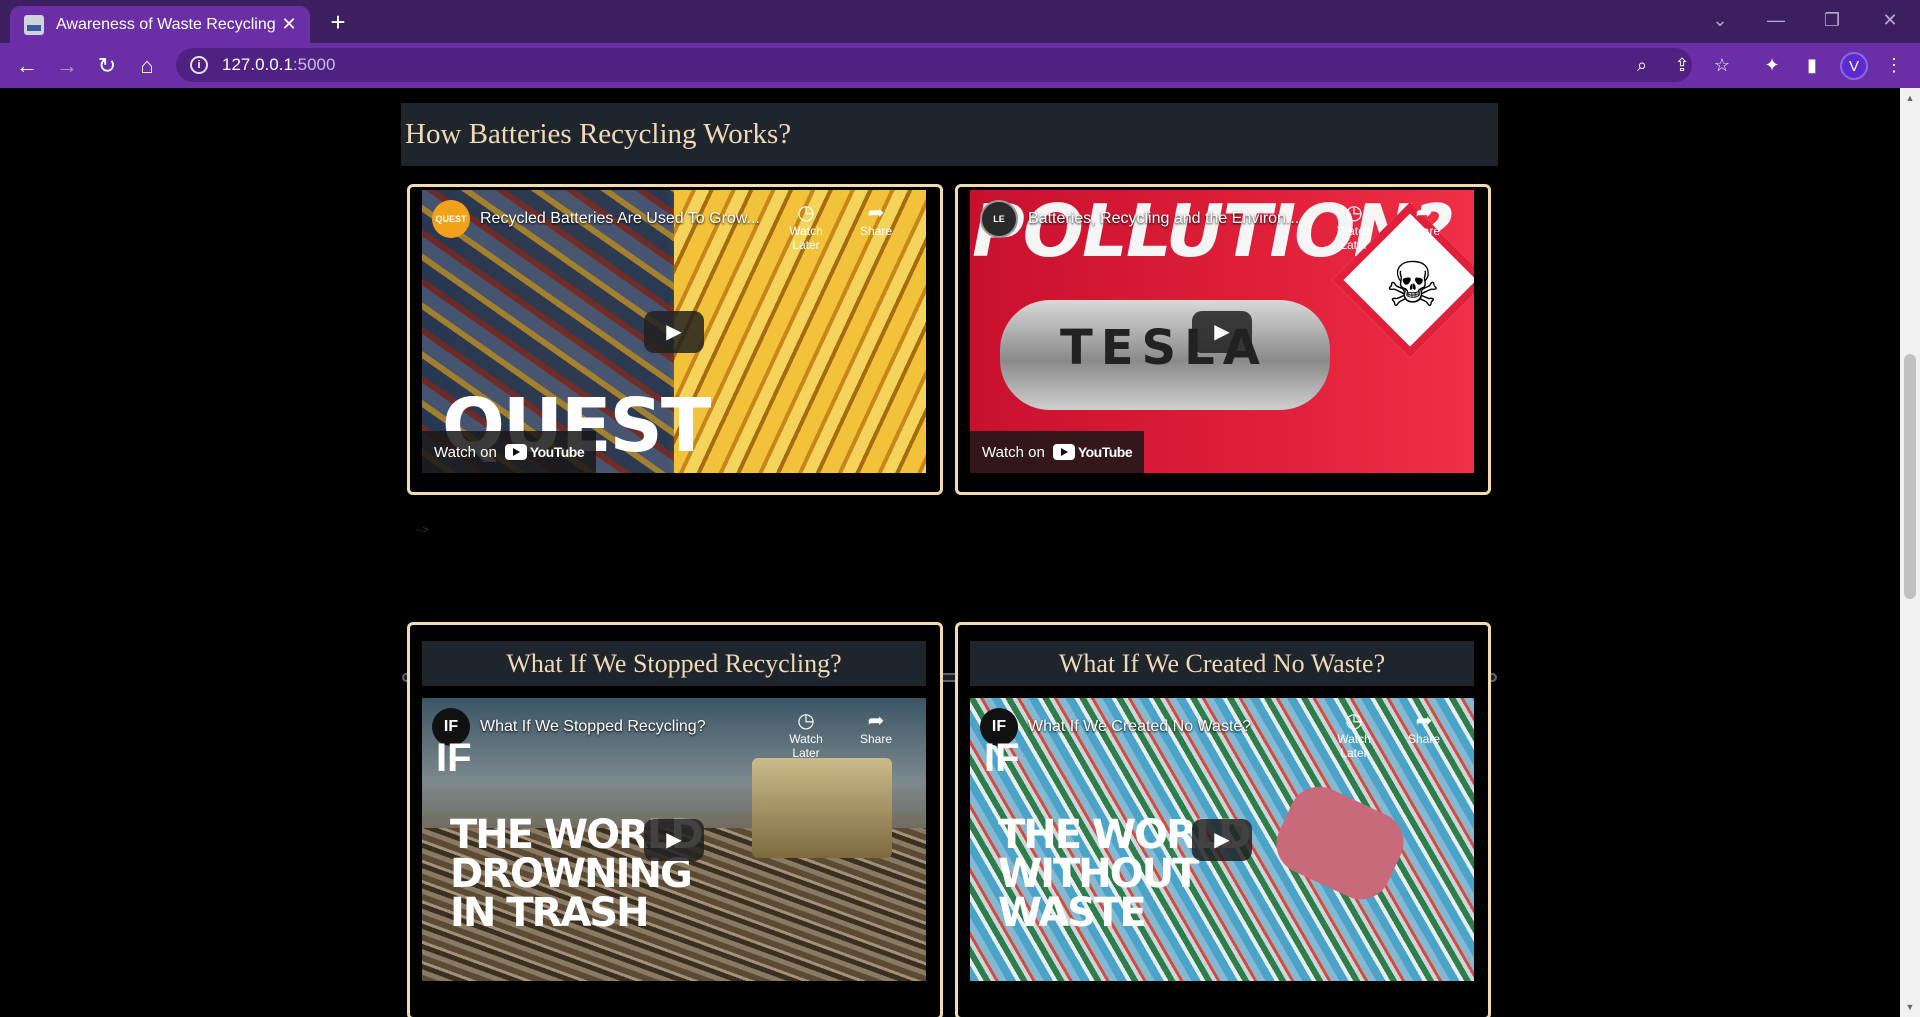 The width and height of the screenshot is (1920, 1017). I want to click on page-scrollbar: ▲ ▼, so click(1910, 552).